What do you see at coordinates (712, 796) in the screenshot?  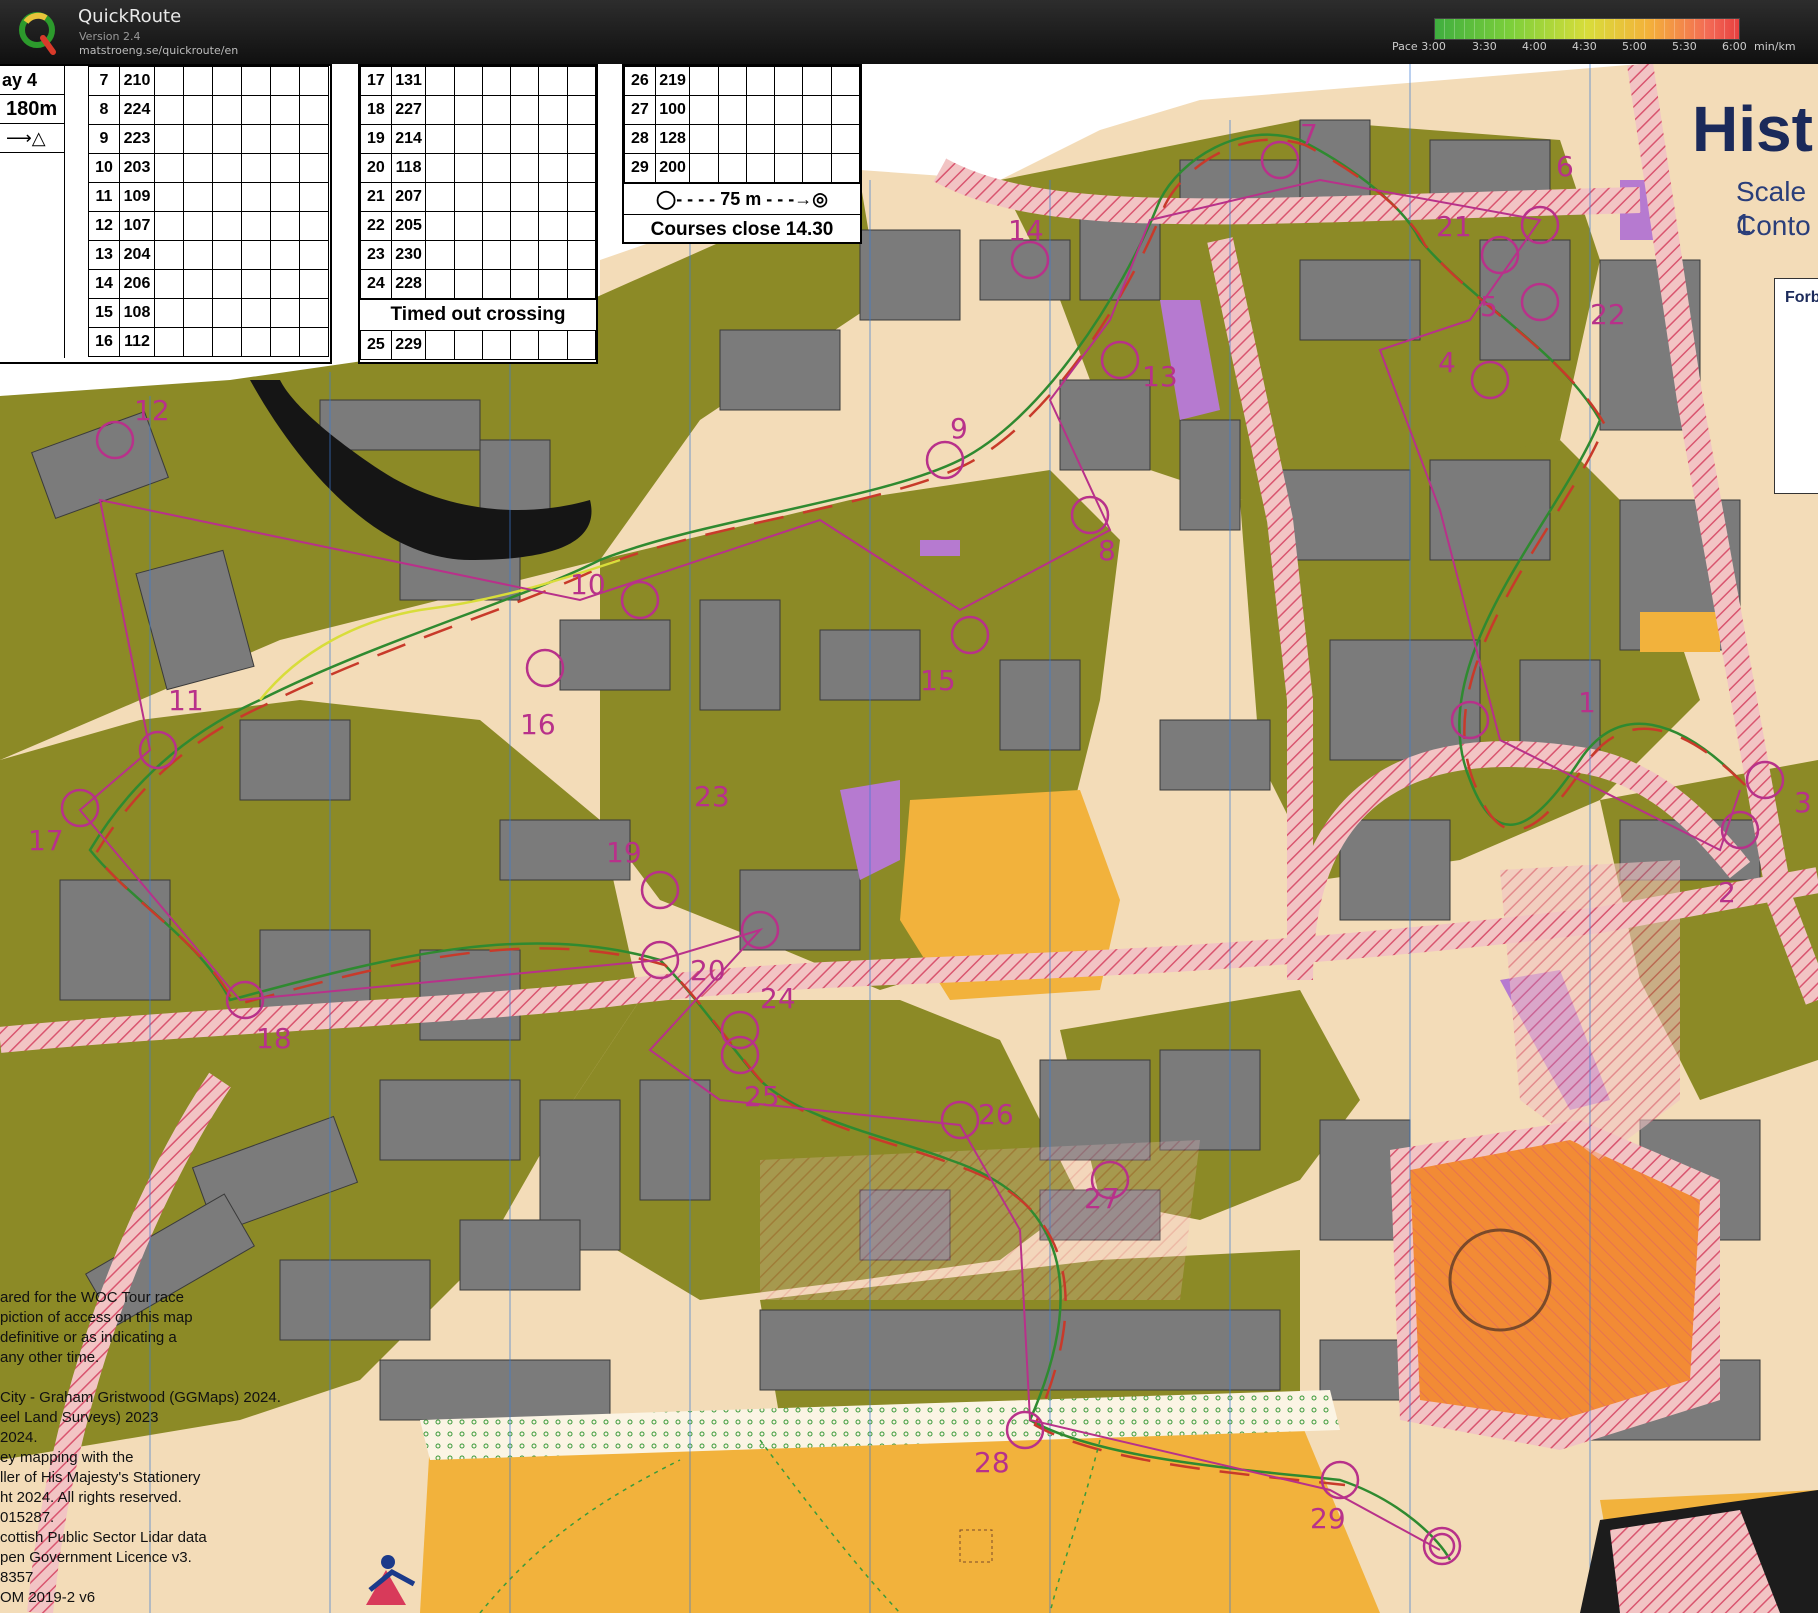 I see `control-number-23: 23` at bounding box center [712, 796].